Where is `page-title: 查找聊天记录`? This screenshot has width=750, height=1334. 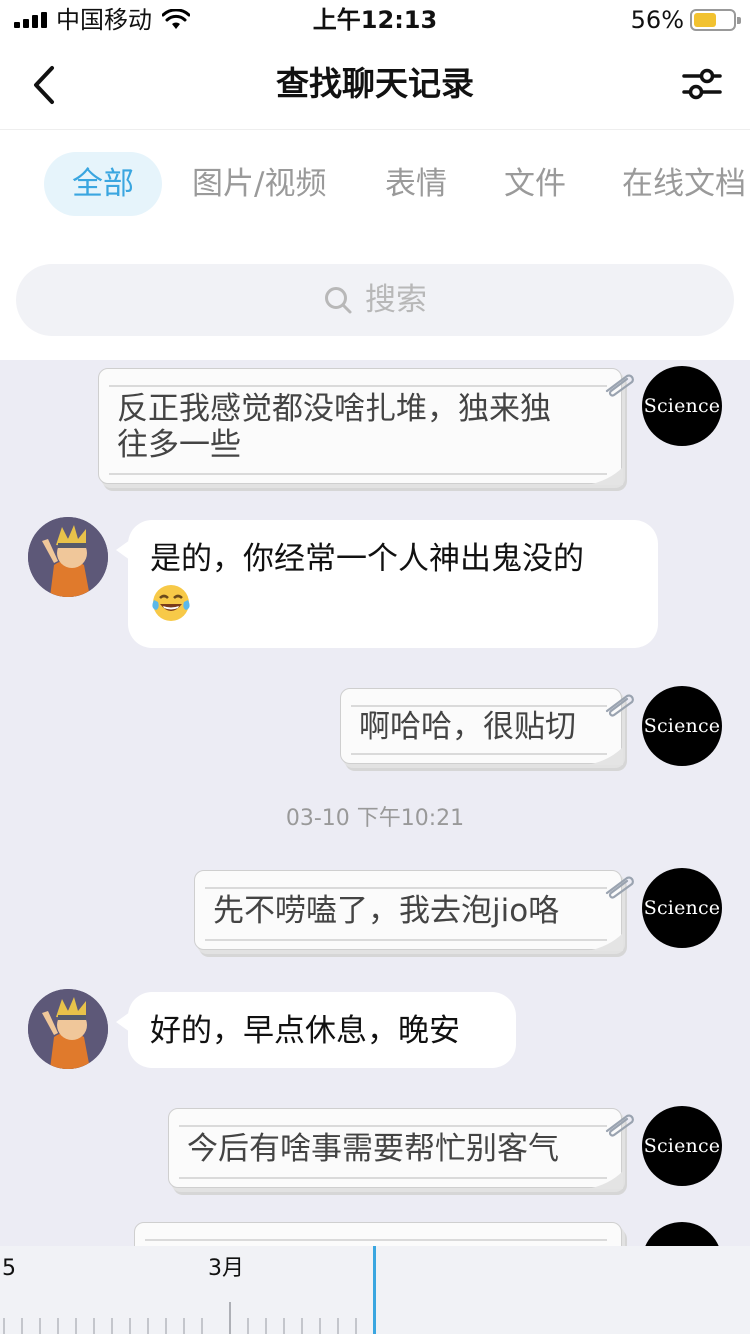
page-title: 查找聊天记录 is located at coordinates (375, 83).